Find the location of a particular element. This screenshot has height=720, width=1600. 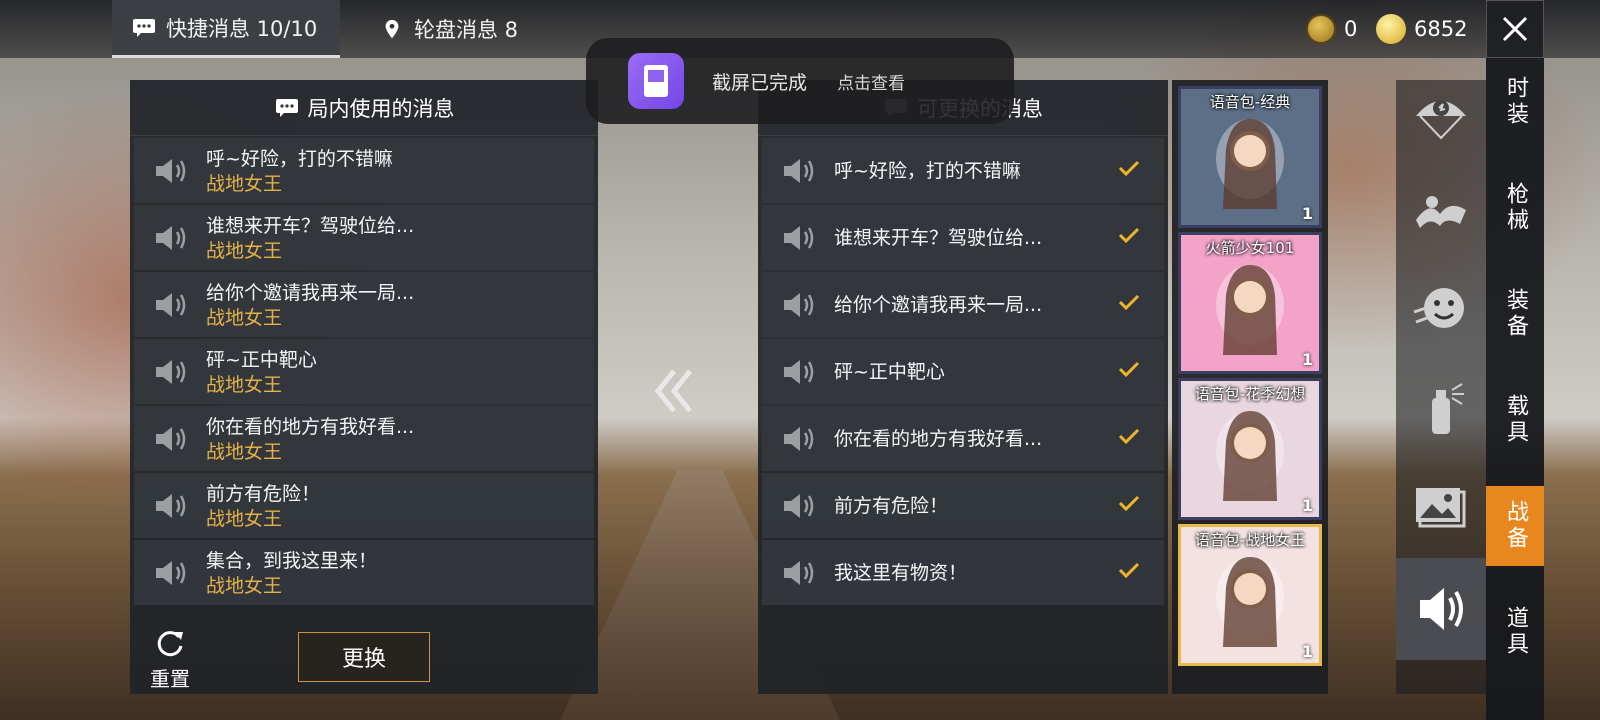

location-pin-icon is located at coordinates (392, 29).